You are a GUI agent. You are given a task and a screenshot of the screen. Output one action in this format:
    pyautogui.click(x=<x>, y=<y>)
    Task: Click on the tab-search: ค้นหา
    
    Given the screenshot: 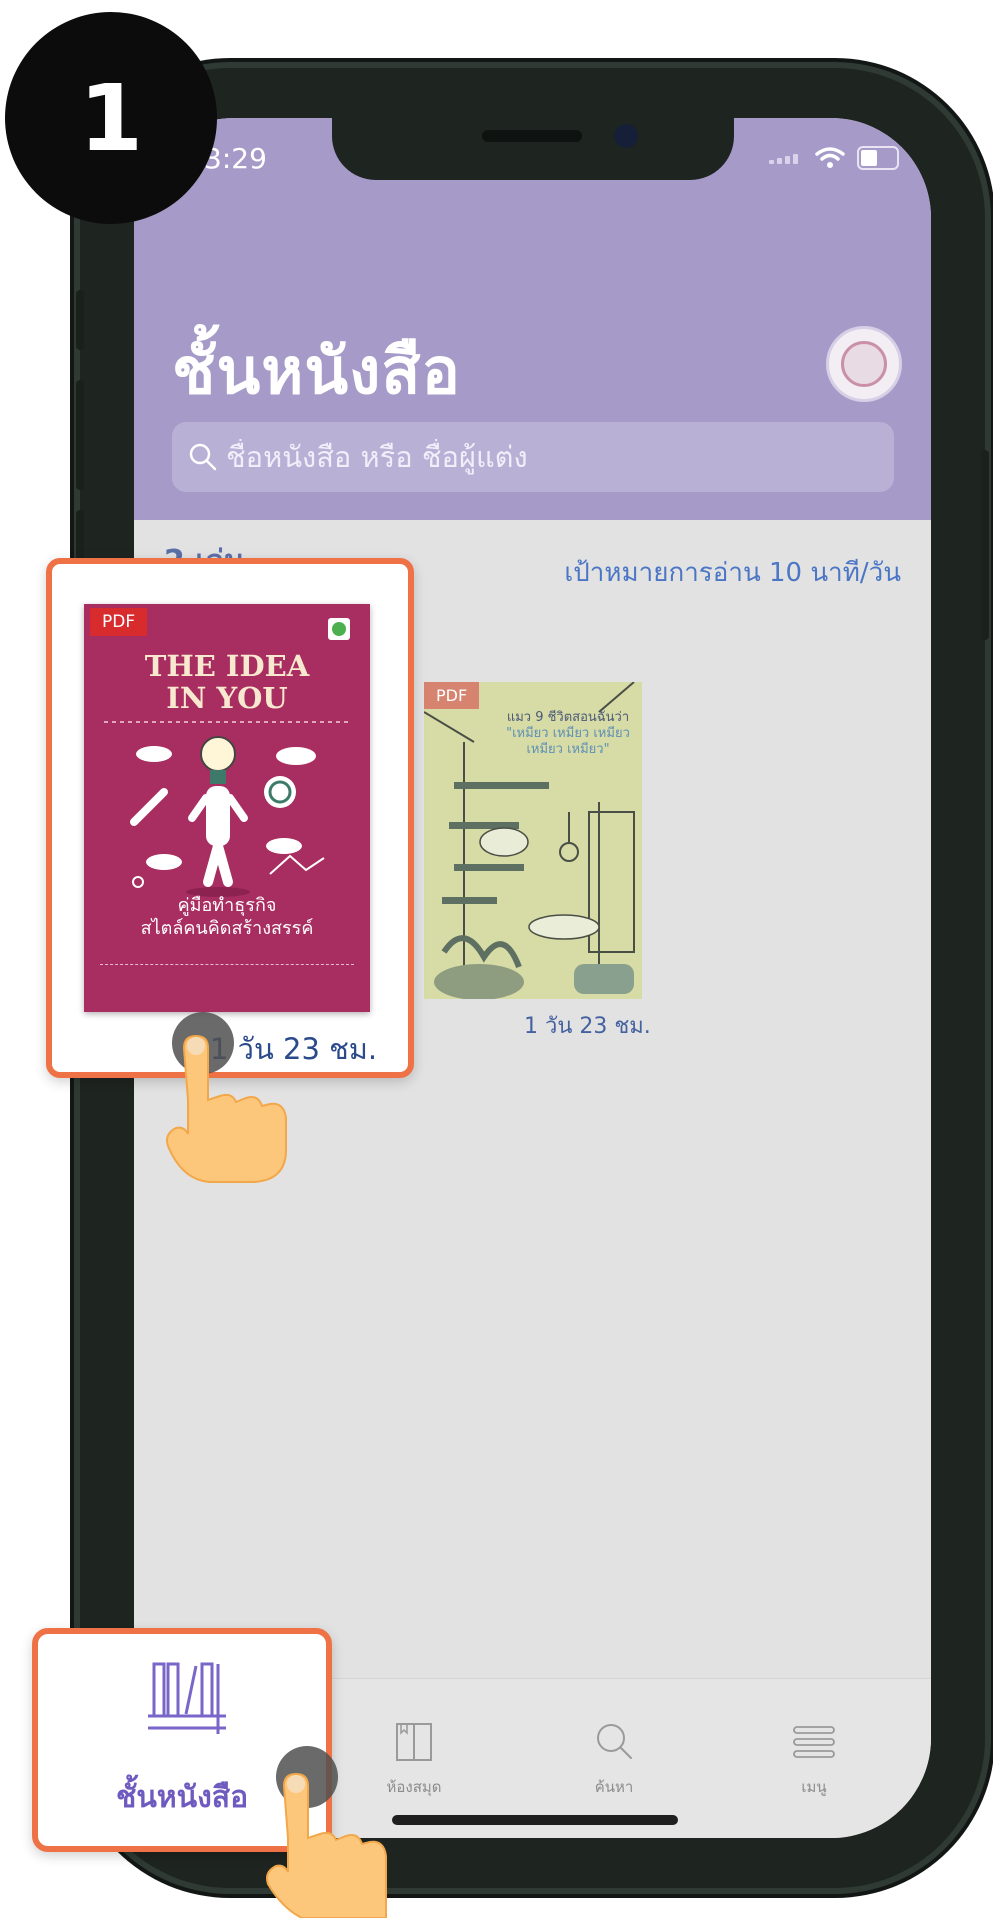 What is the action you would take?
    pyautogui.click(x=614, y=1759)
    